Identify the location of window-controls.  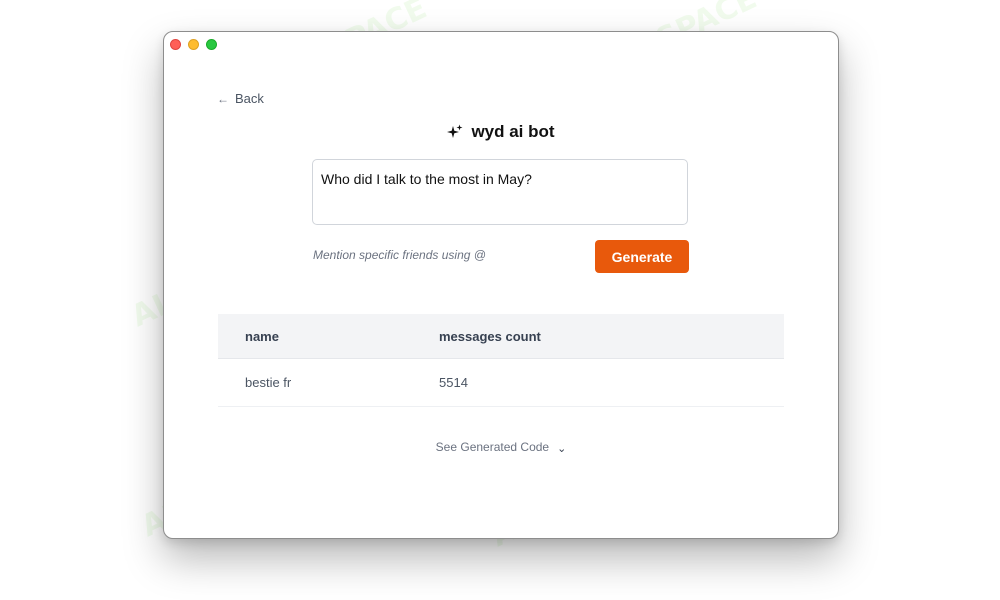
(193, 44).